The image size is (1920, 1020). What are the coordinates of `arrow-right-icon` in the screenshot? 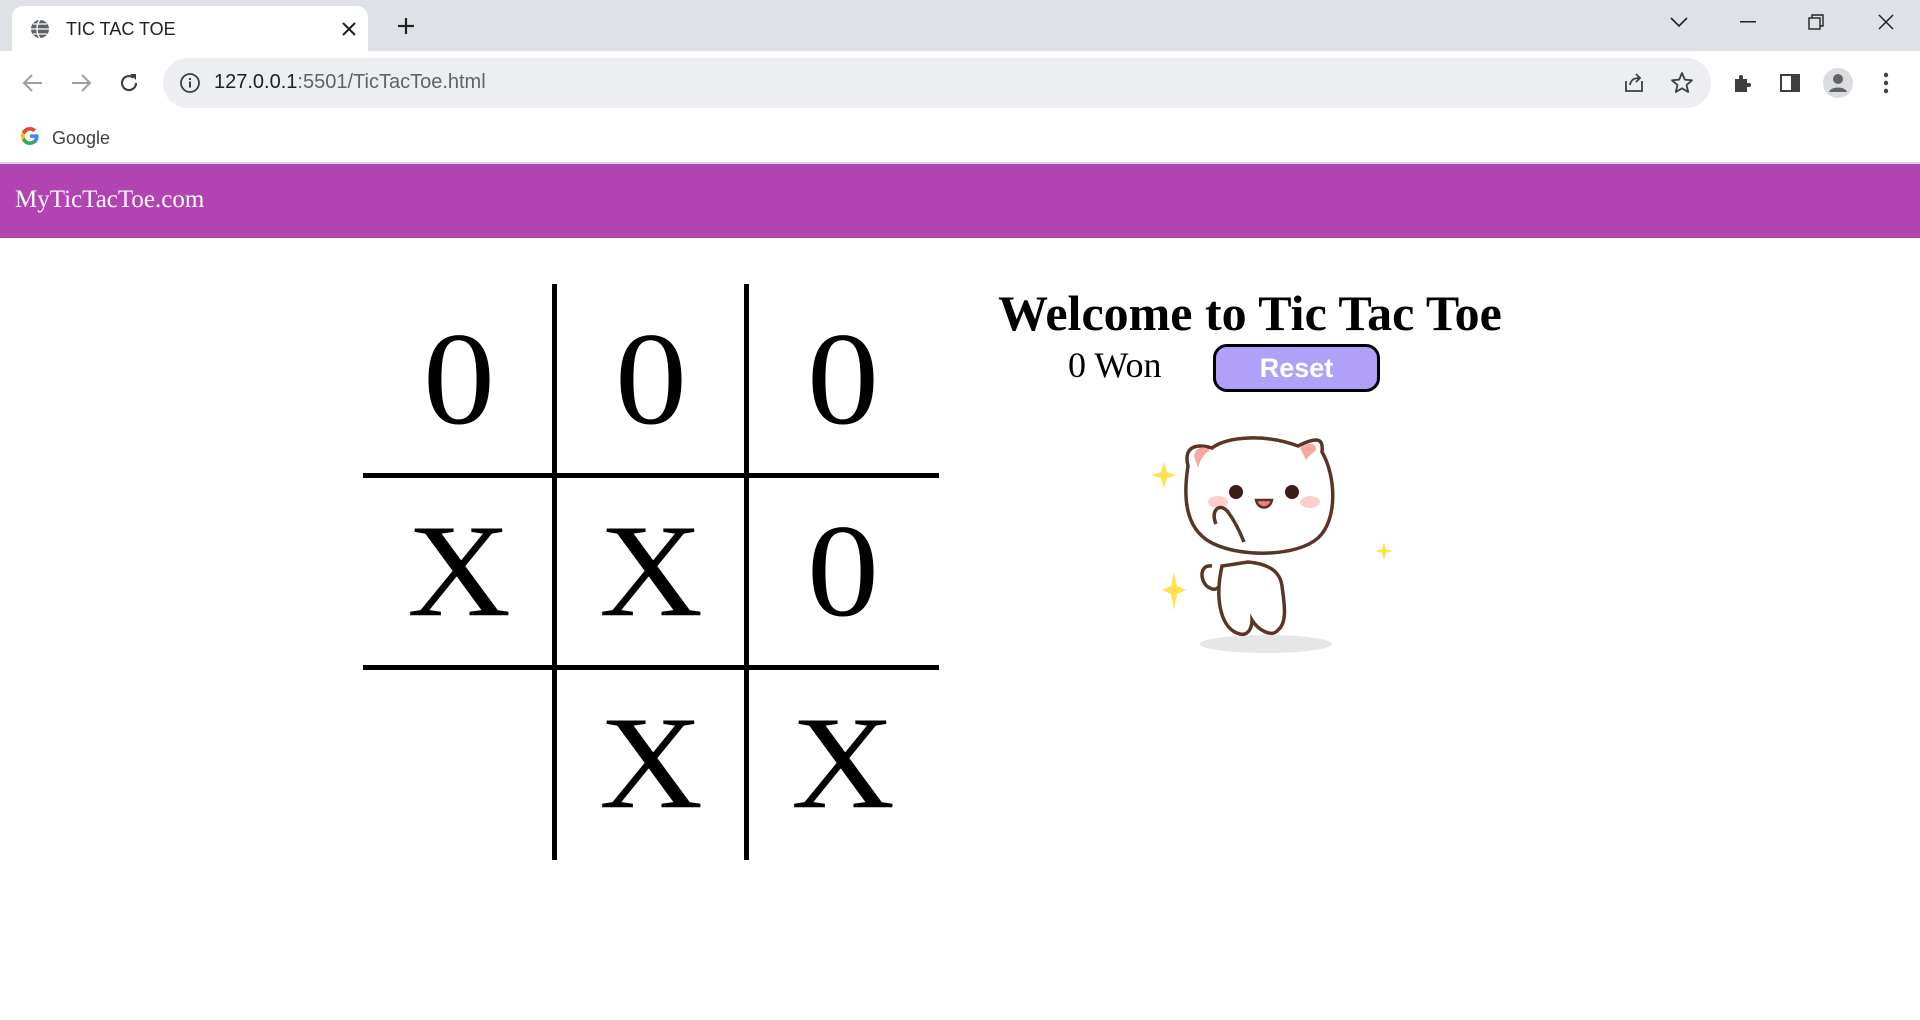 It's located at (81, 83).